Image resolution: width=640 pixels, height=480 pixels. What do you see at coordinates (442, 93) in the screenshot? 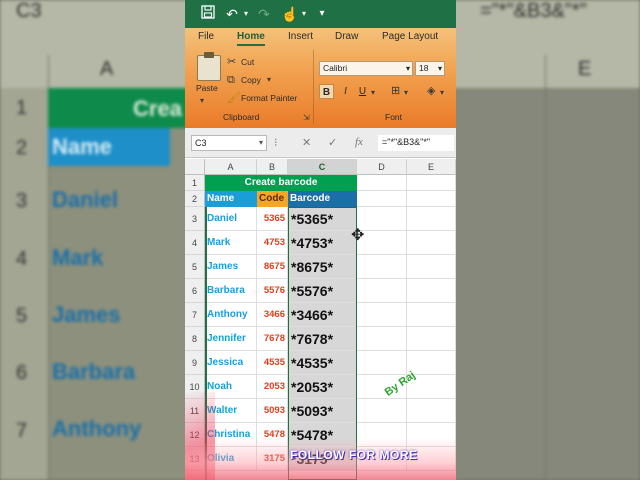
I see `fill-color-dropdown-icon: ▾` at bounding box center [442, 93].